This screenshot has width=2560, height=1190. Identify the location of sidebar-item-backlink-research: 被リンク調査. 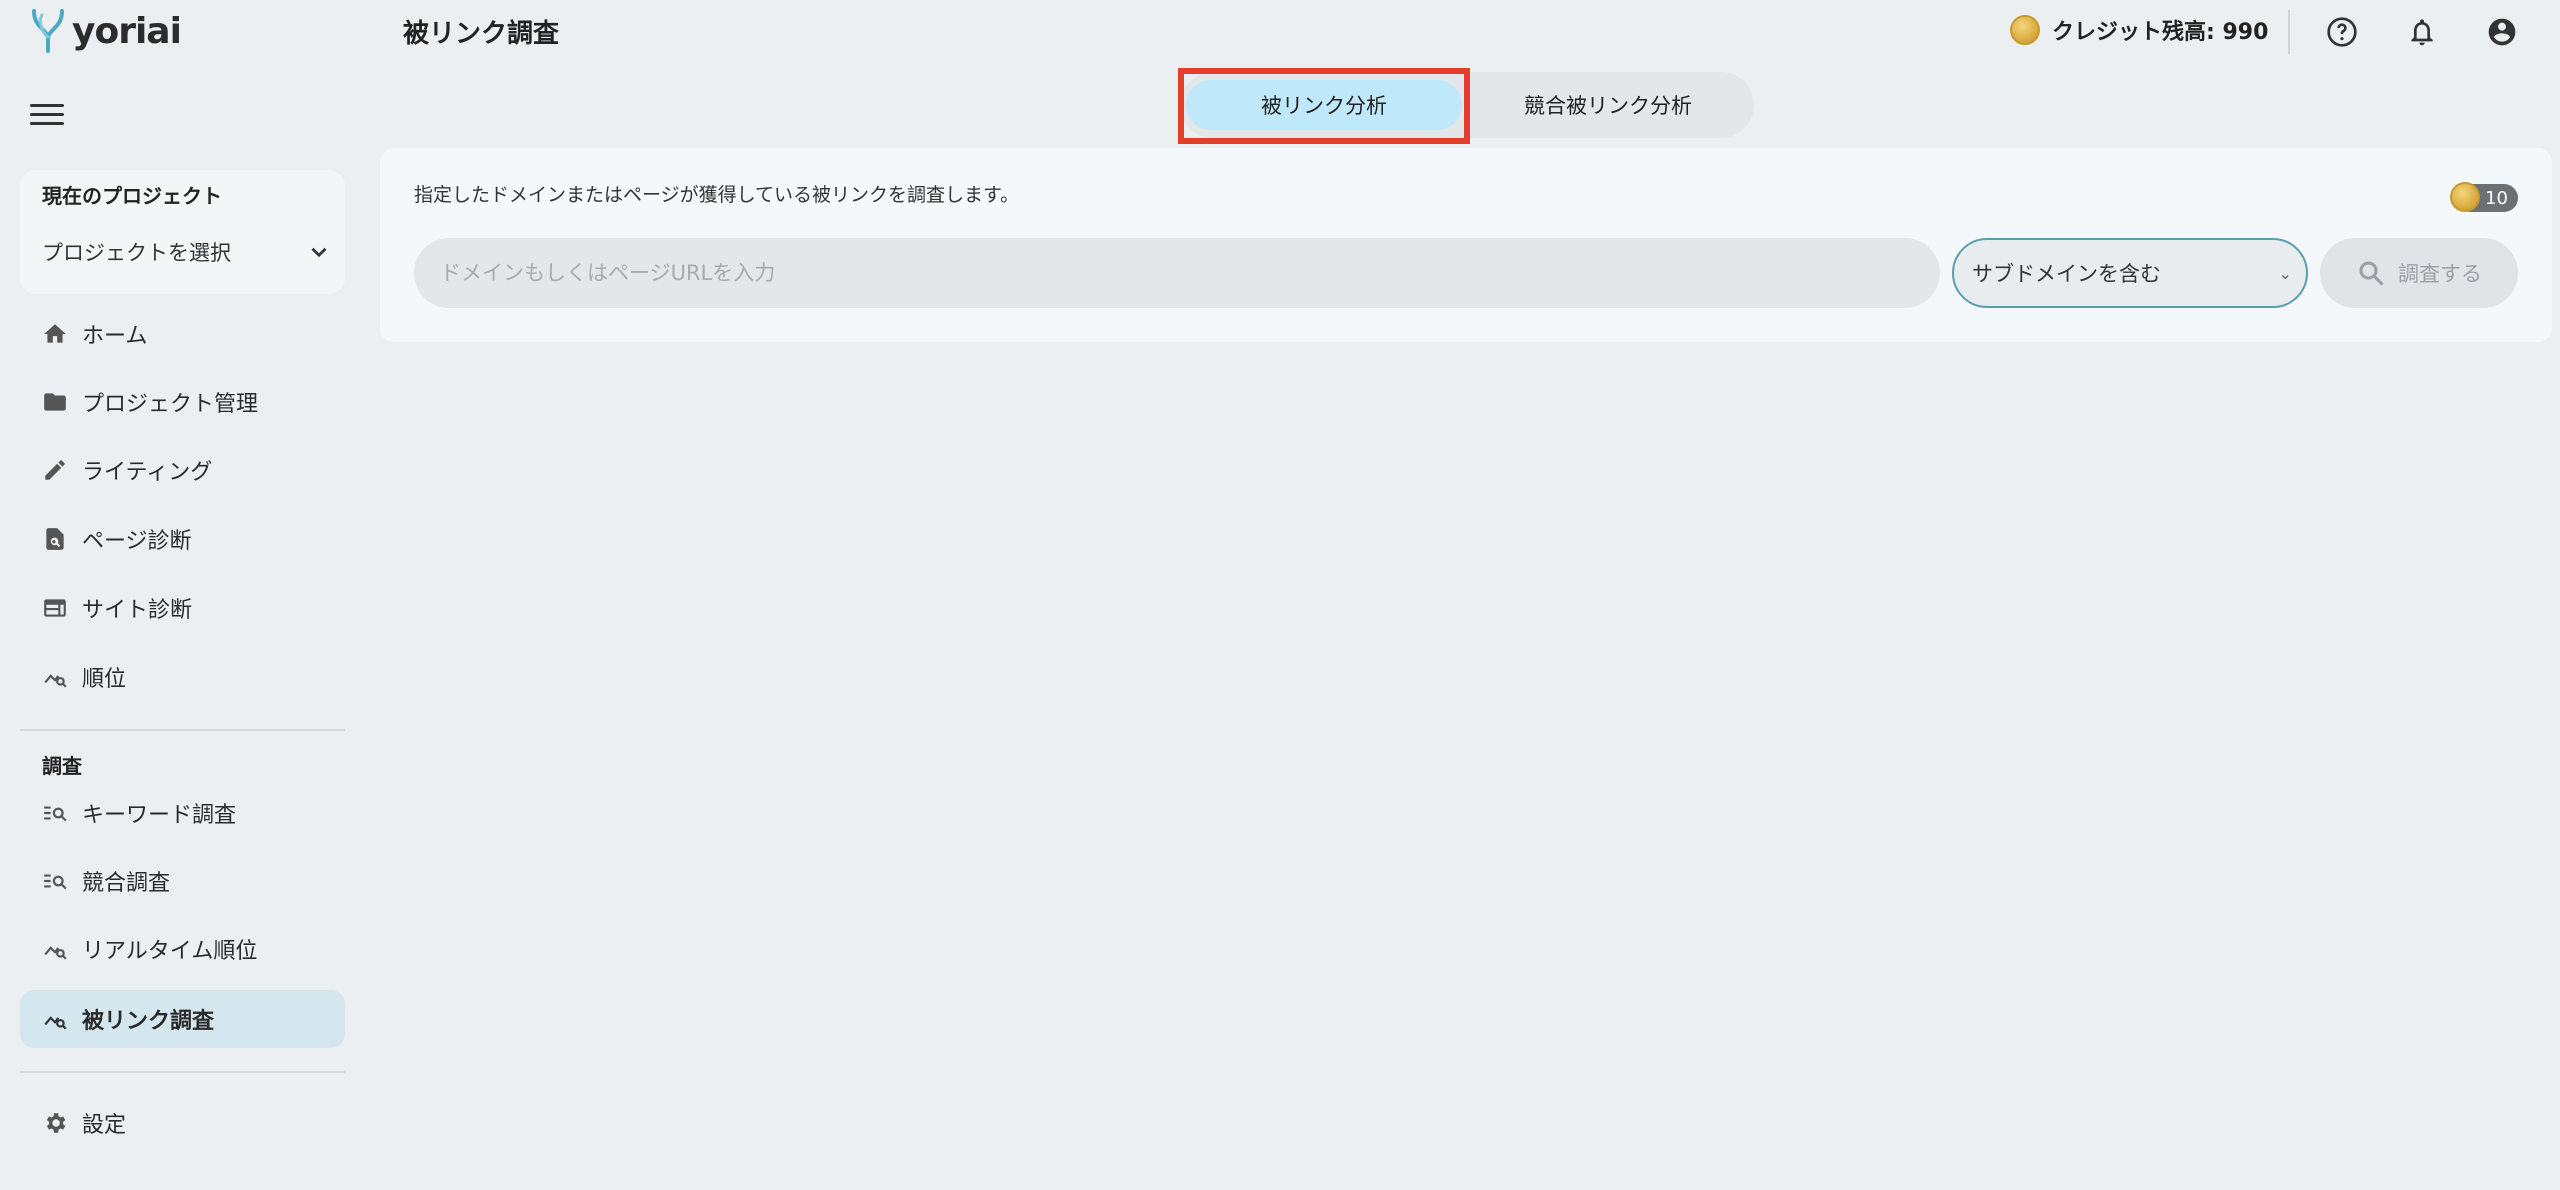
(182, 1019).